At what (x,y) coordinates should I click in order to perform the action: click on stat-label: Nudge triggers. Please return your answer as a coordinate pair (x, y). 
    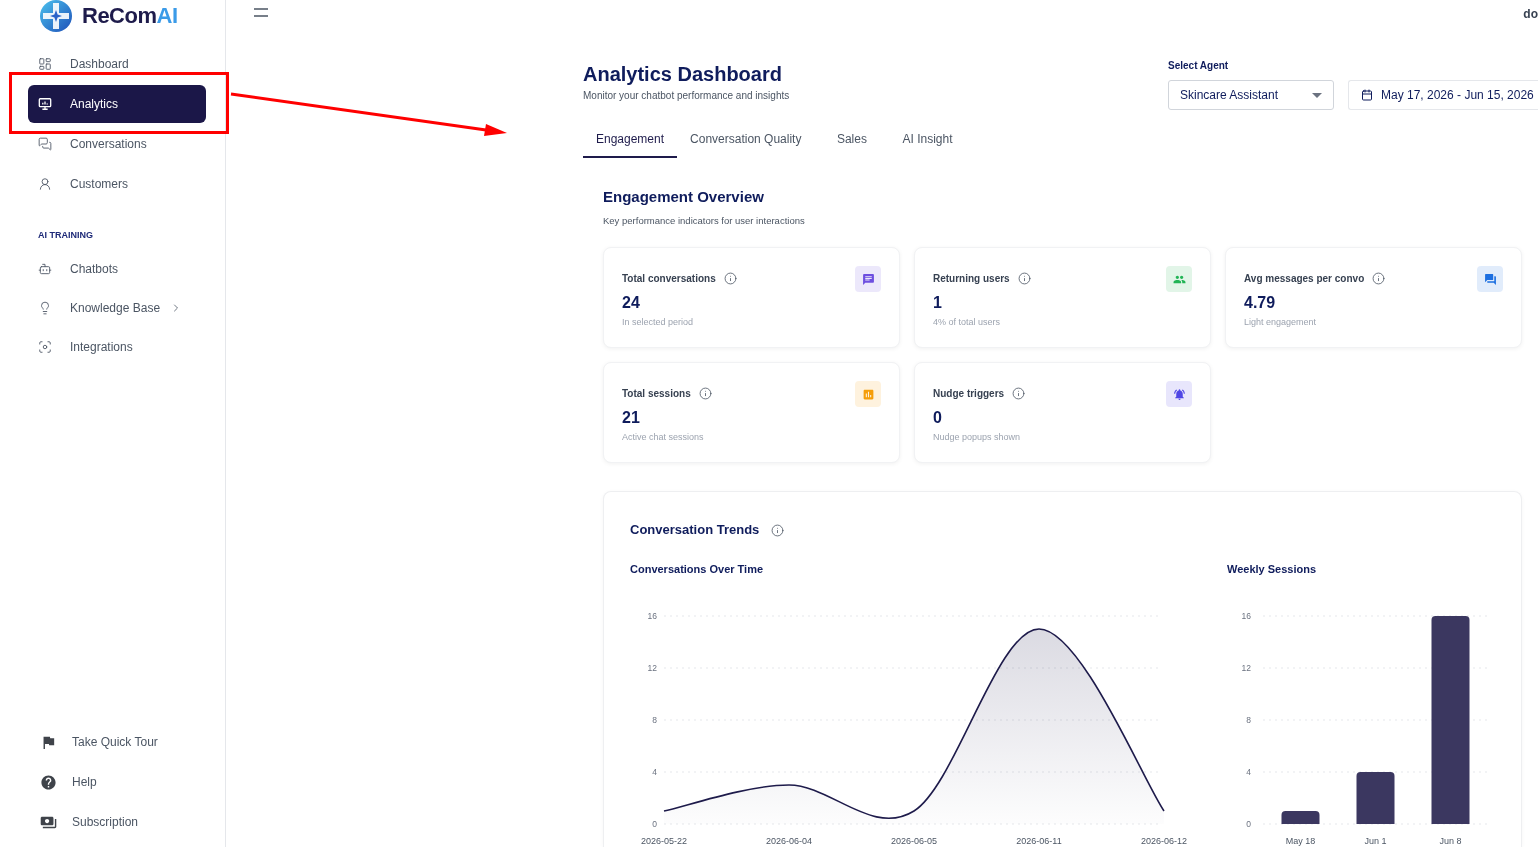
    Looking at the image, I should click on (969, 393).